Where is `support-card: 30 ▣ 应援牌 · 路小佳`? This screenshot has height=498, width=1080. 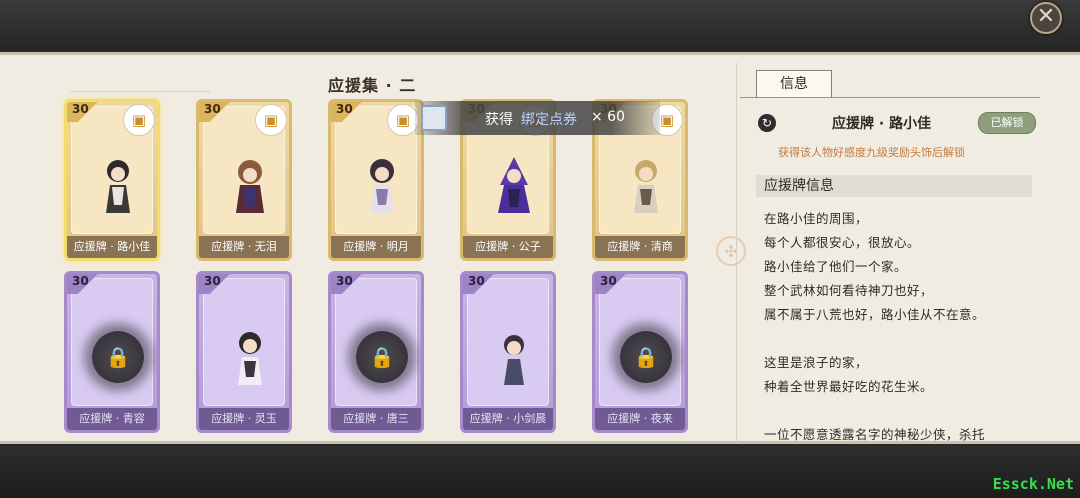 support-card: 30 ▣ 应援牌 · 路小佳 is located at coordinates (112, 180).